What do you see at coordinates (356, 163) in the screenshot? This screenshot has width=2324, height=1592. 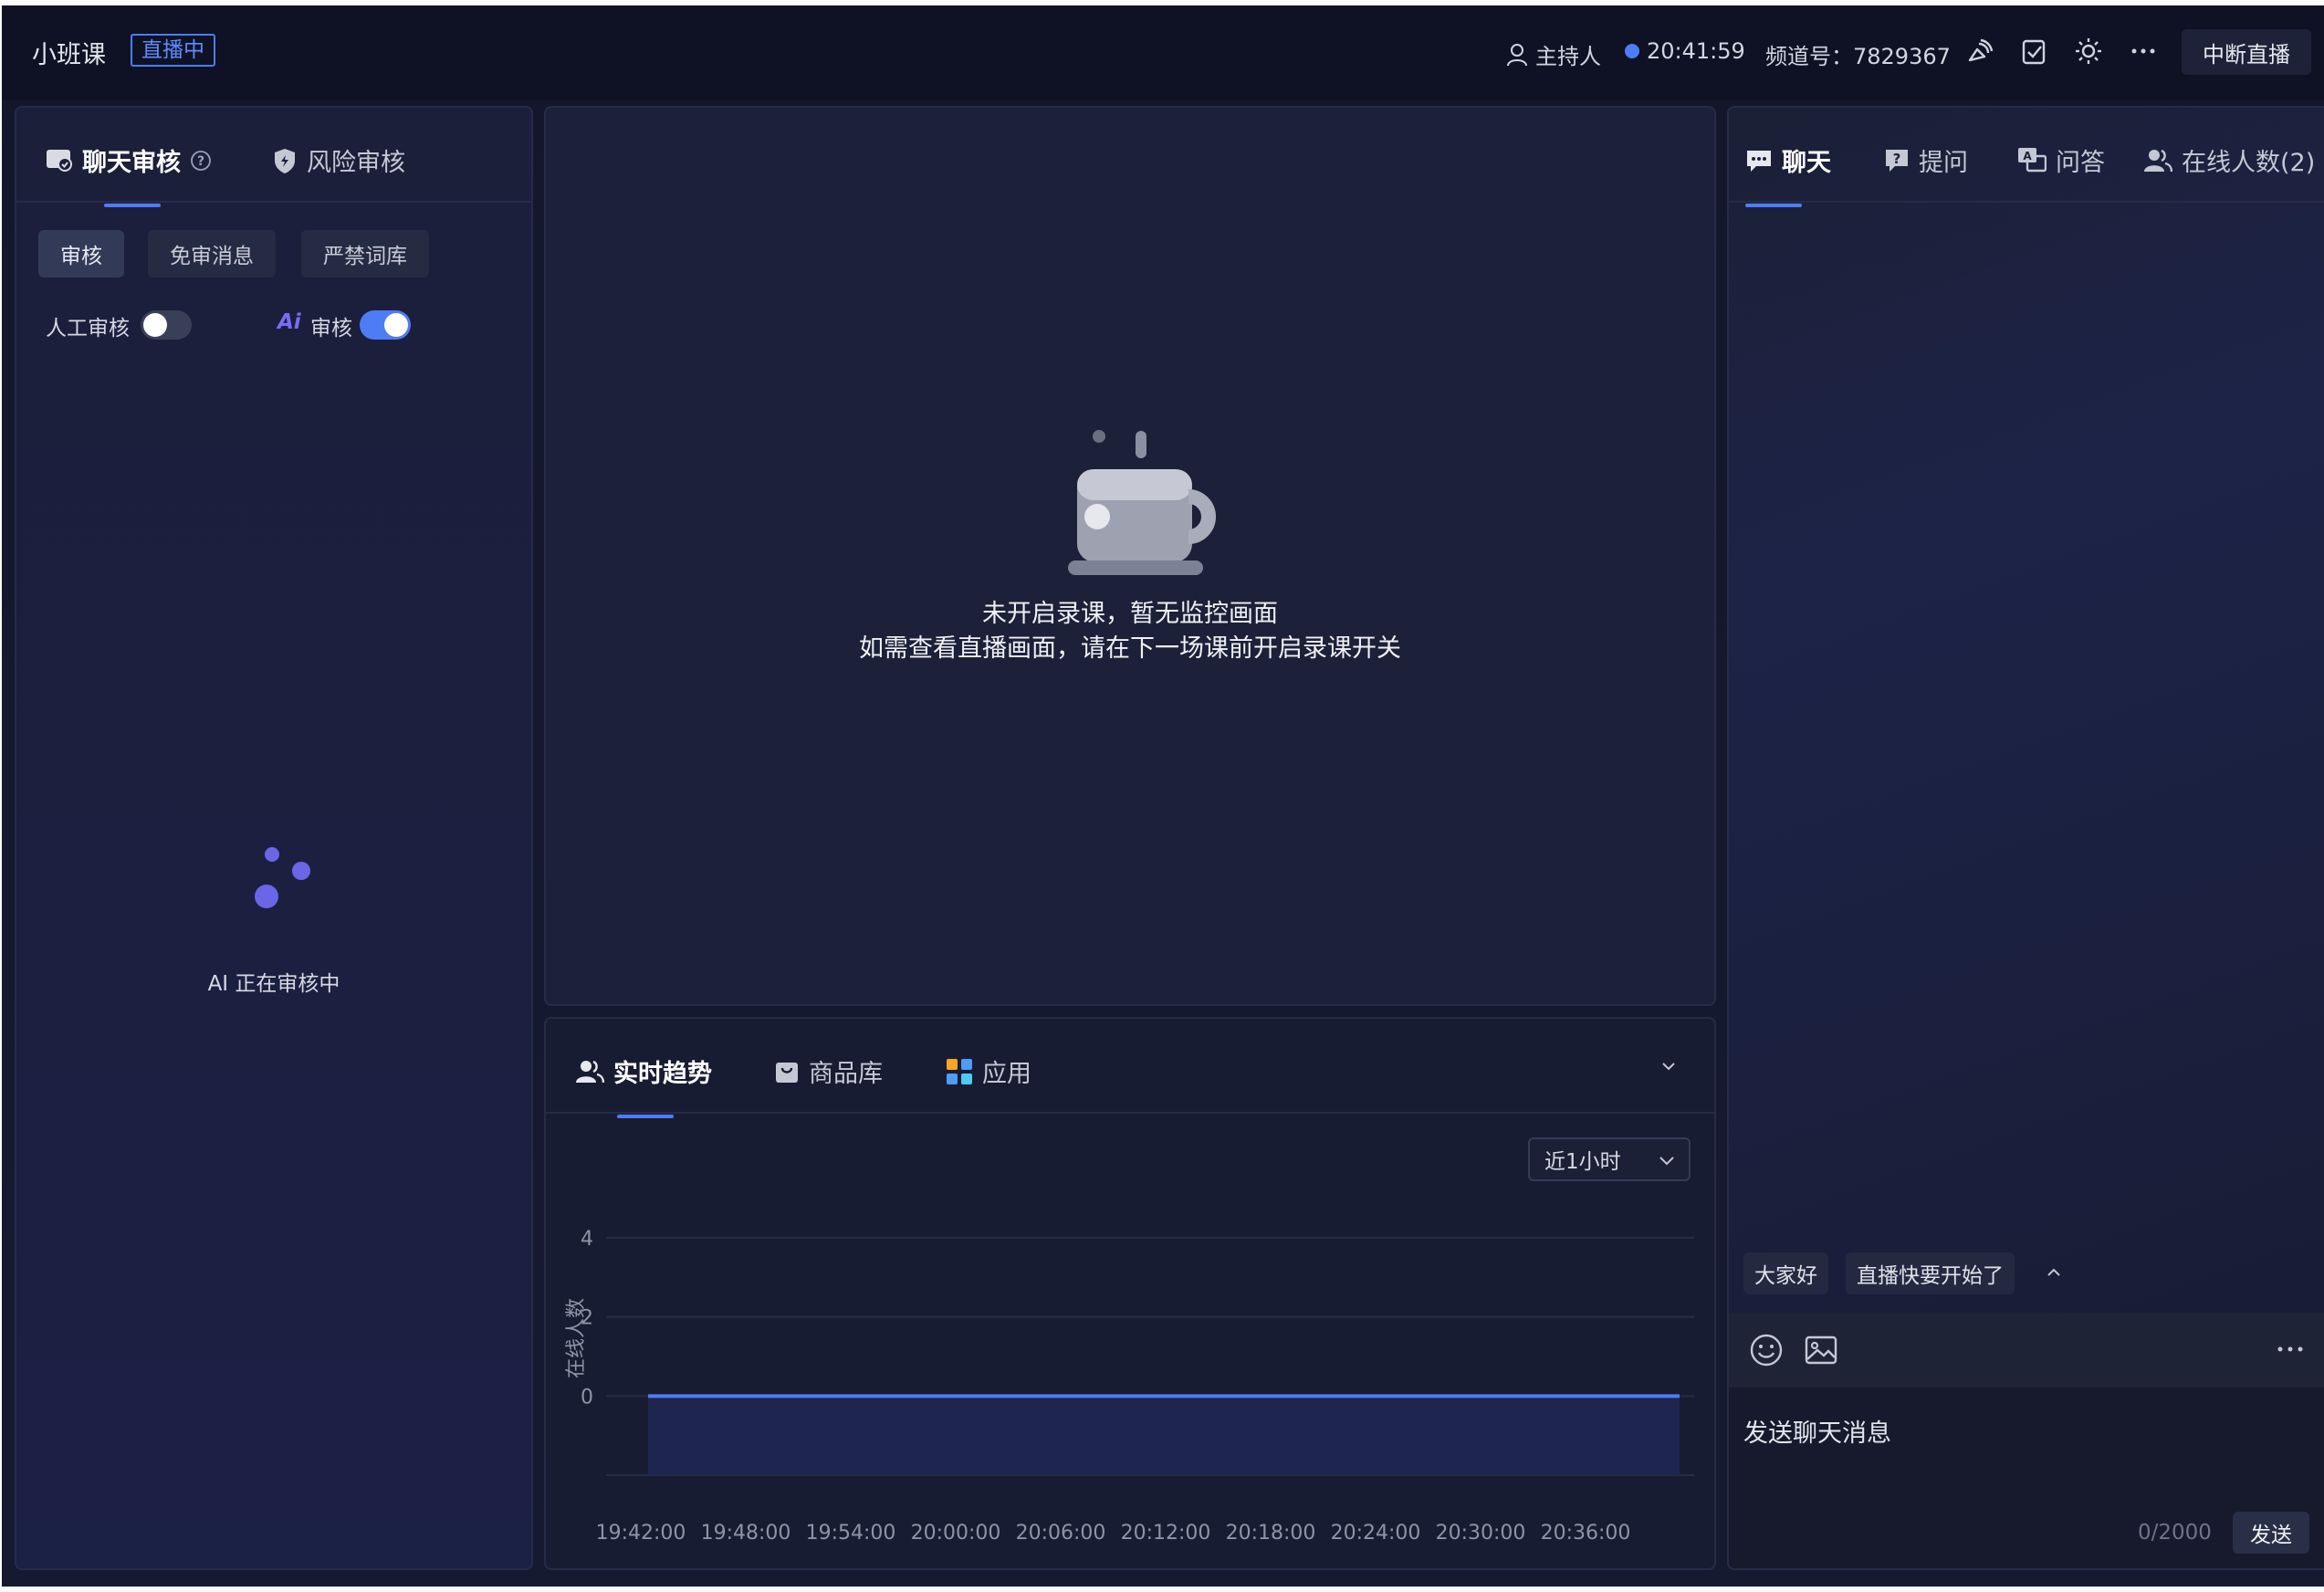 I see `tab-risk-review-label: 风险审核` at bounding box center [356, 163].